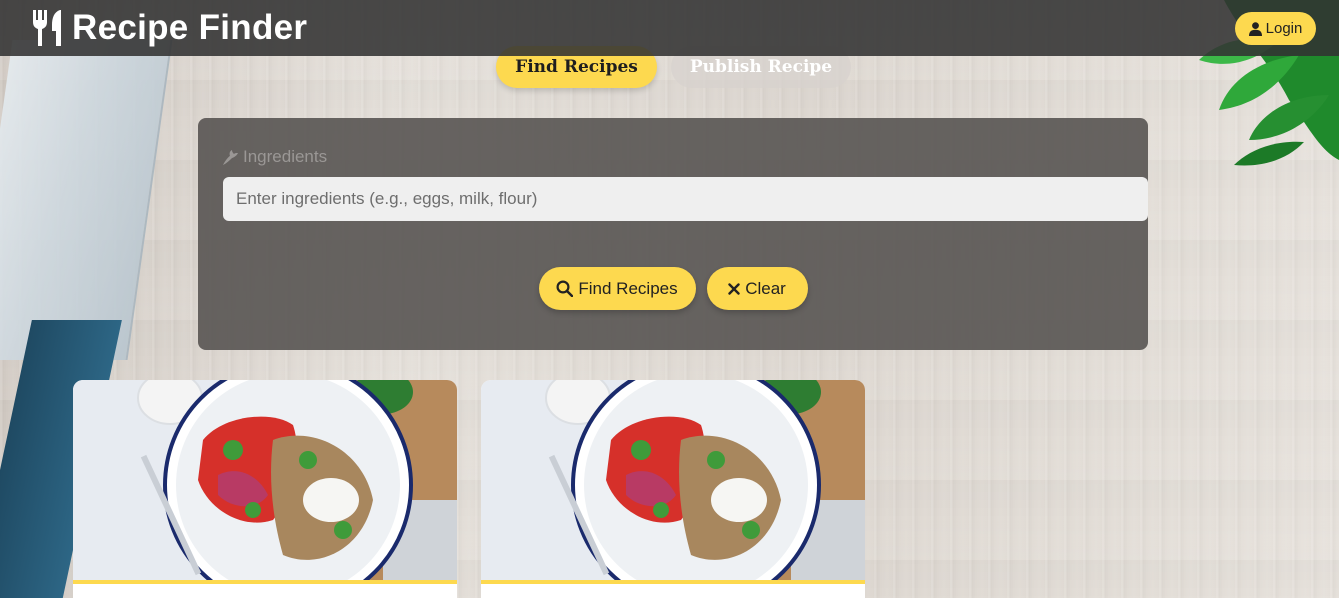 Image resolution: width=1339 pixels, height=598 pixels. Describe the element at coordinates (669, 28) in the screenshot. I see `top-navbar: Recipe Finder Login` at that location.